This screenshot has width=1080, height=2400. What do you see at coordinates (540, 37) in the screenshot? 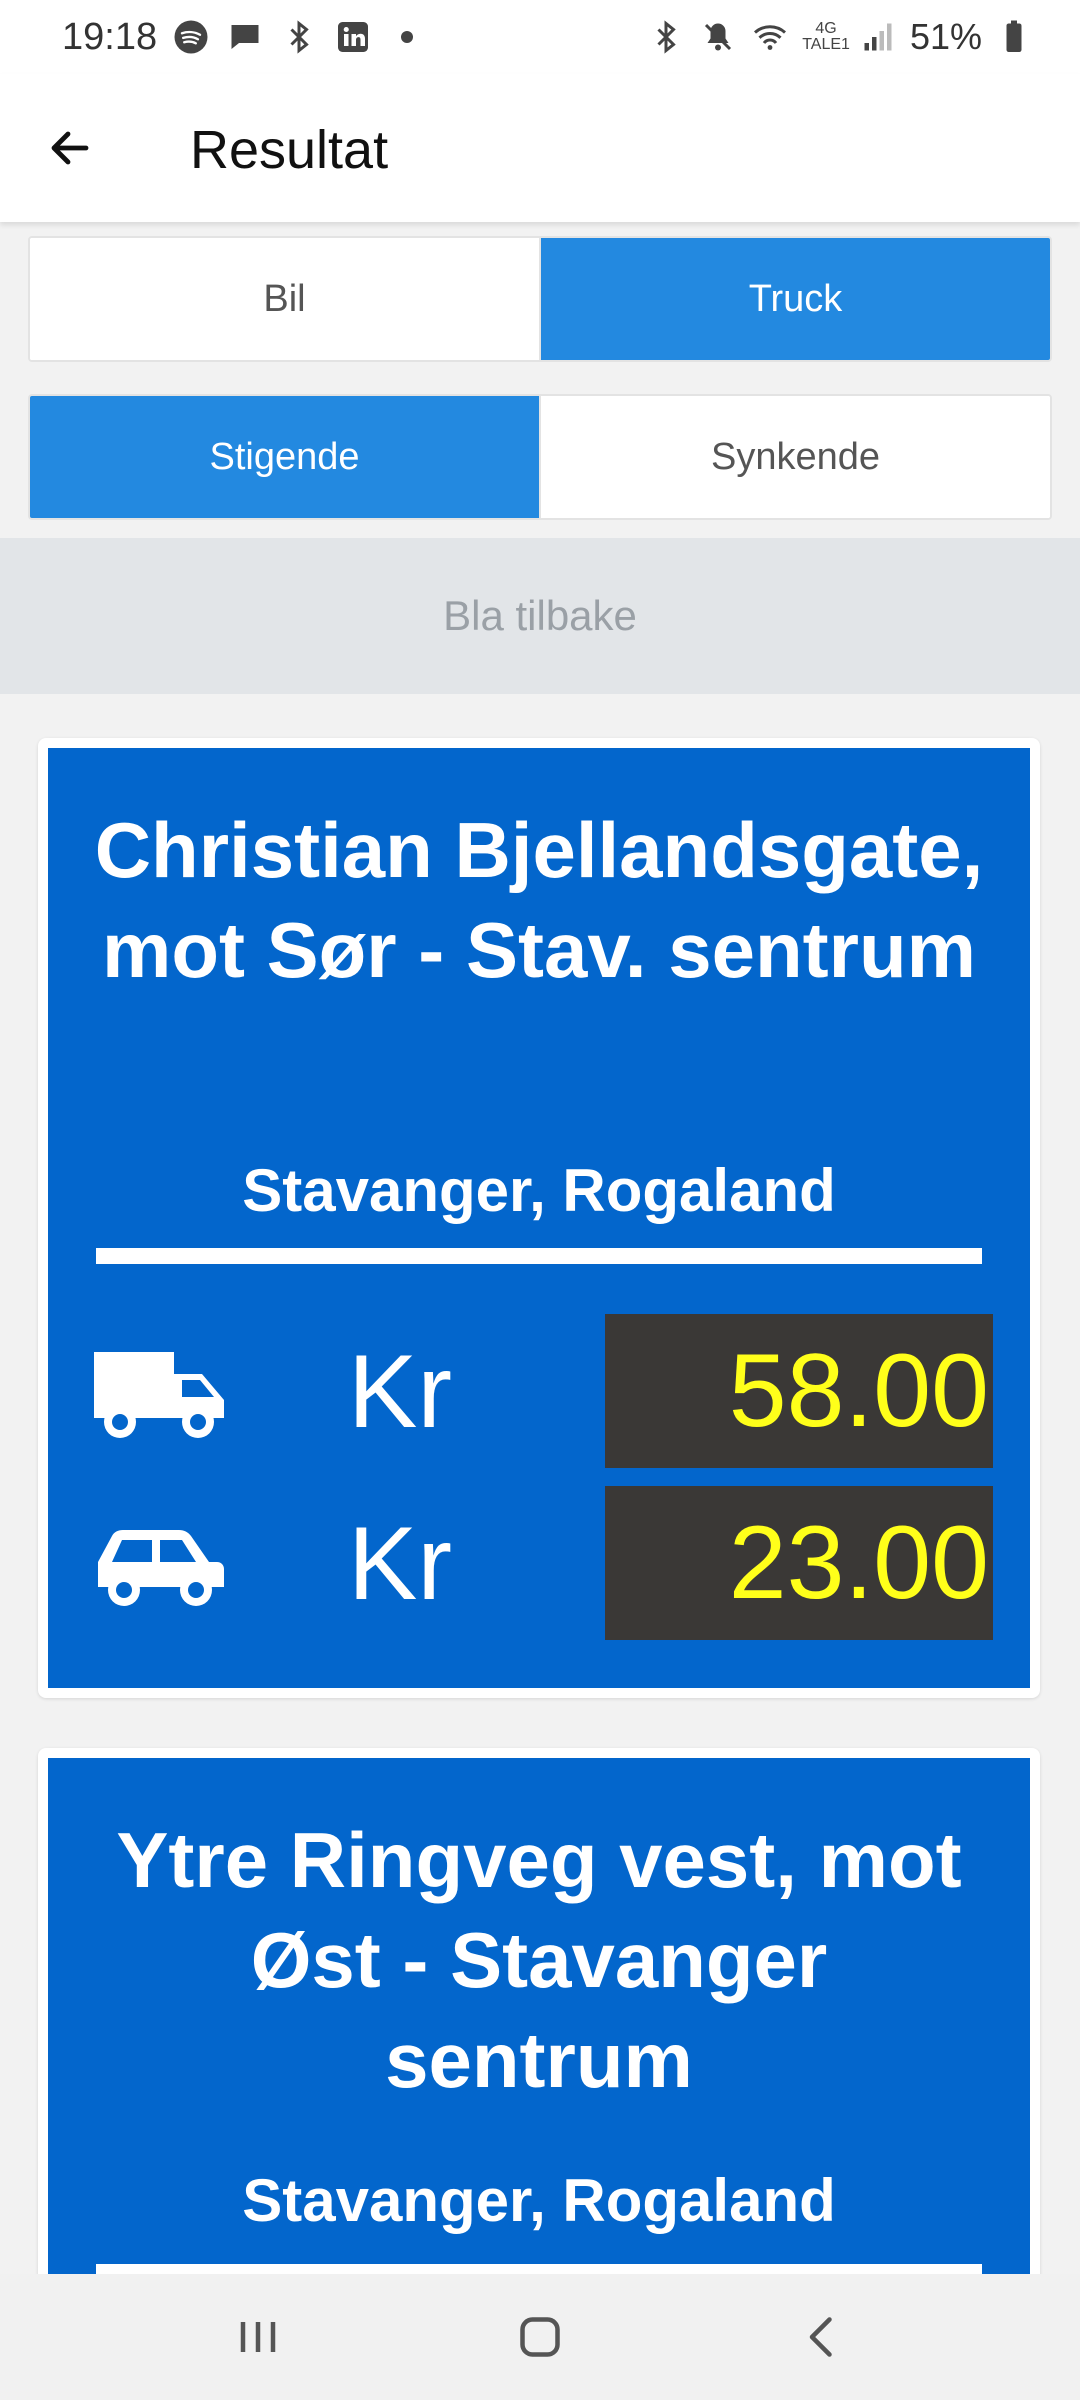
I see `status-bar: 19:18 4G TALE1 51%` at bounding box center [540, 37].